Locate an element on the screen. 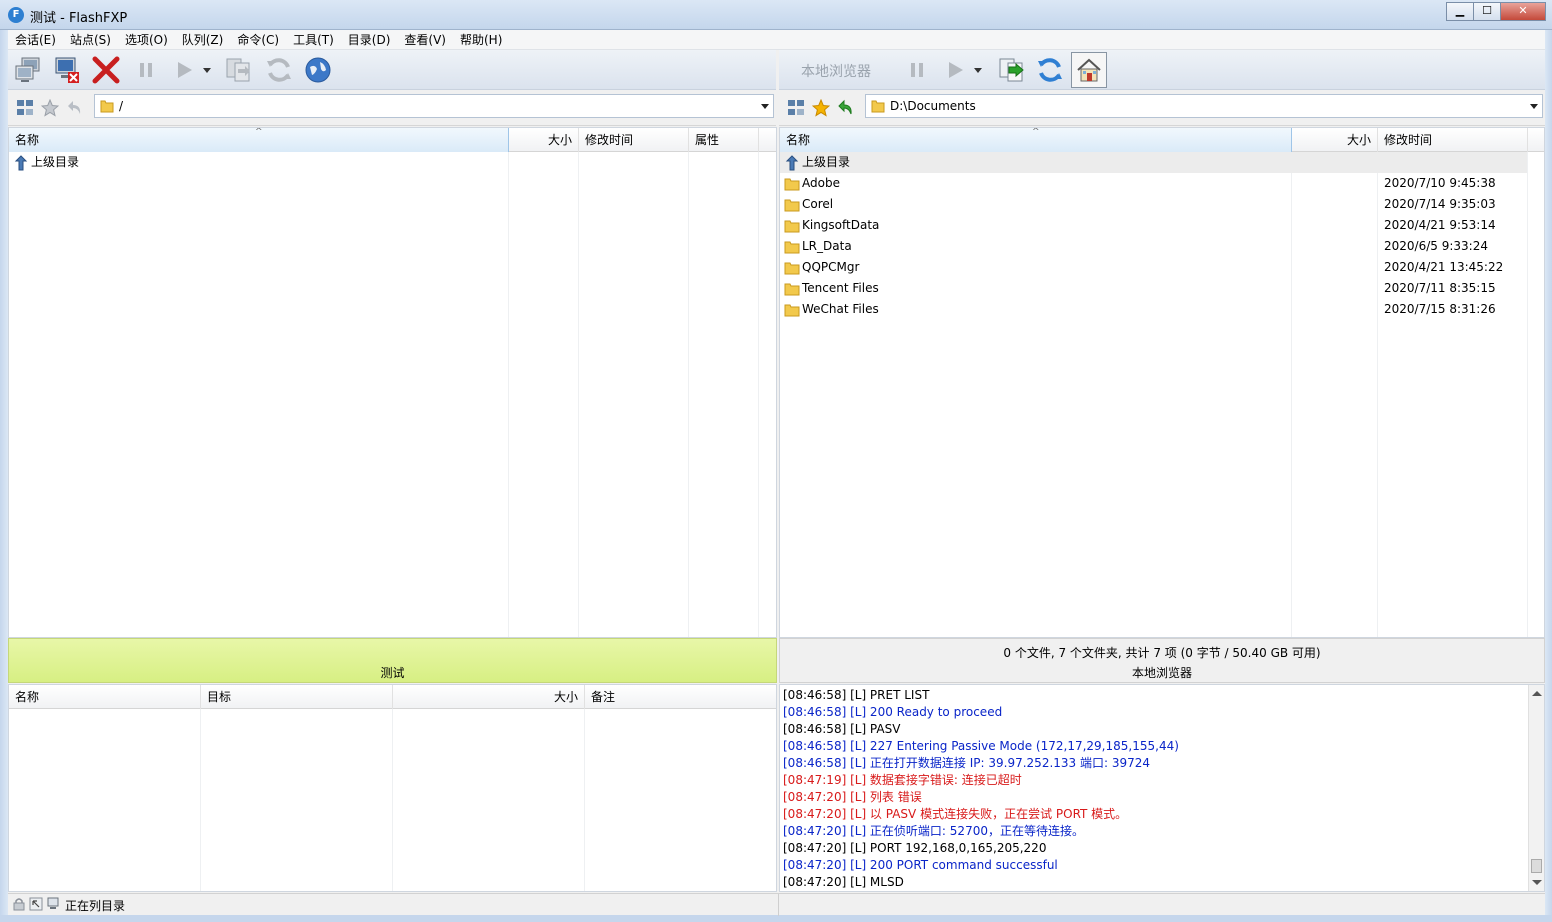 This screenshot has width=1552, height=922. pause-button is located at coordinates (146, 70).